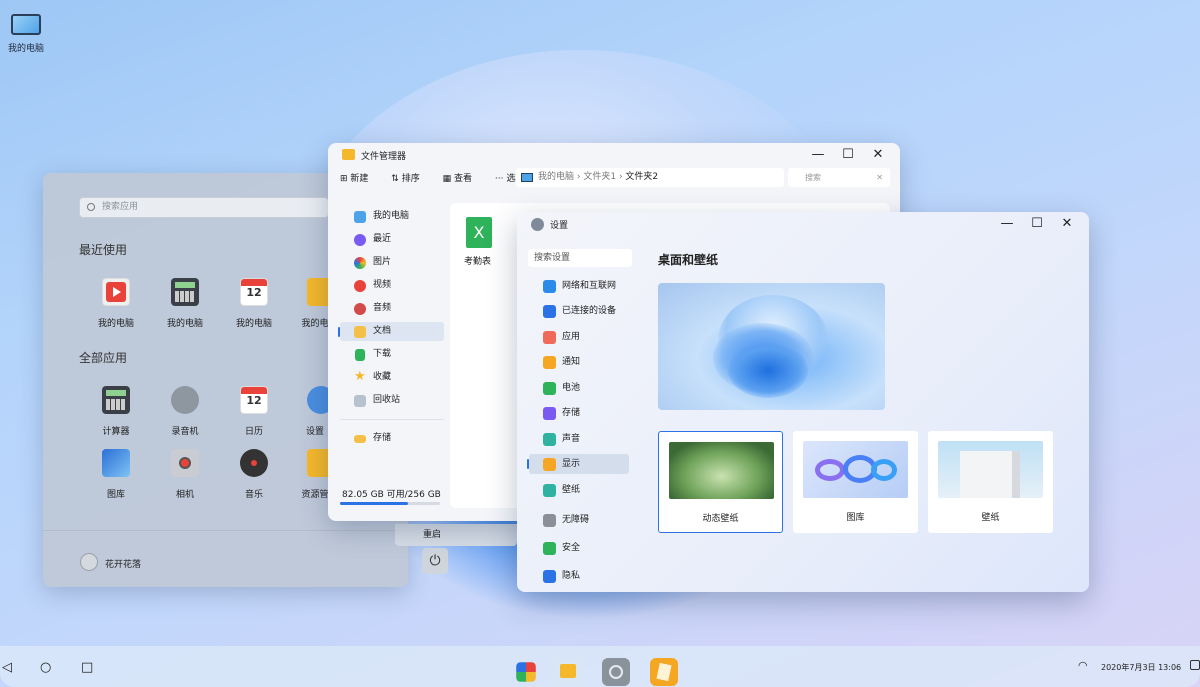  What do you see at coordinates (392, 438) in the screenshot?
I see `nav-item-storage: 存储` at bounding box center [392, 438].